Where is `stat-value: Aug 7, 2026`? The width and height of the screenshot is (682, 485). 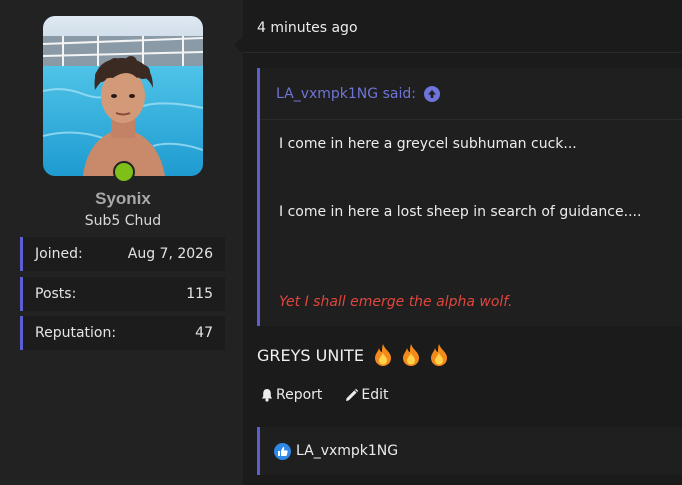 stat-value: Aug 7, 2026 is located at coordinates (170, 254).